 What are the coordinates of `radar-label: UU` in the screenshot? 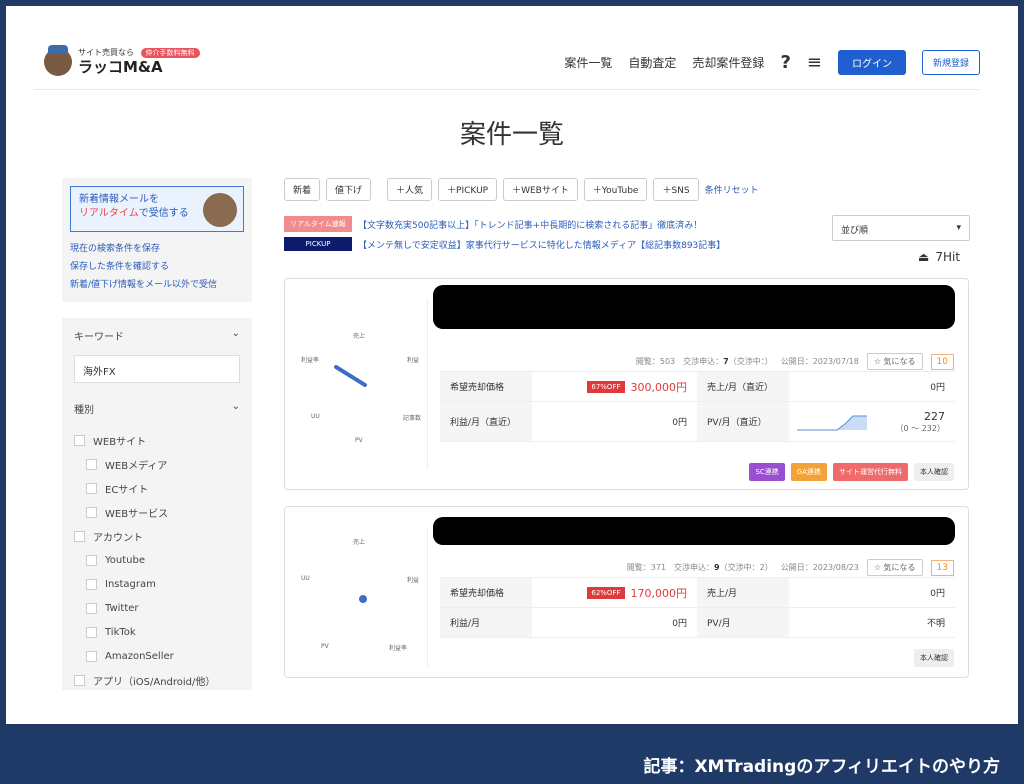 It's located at (305, 578).